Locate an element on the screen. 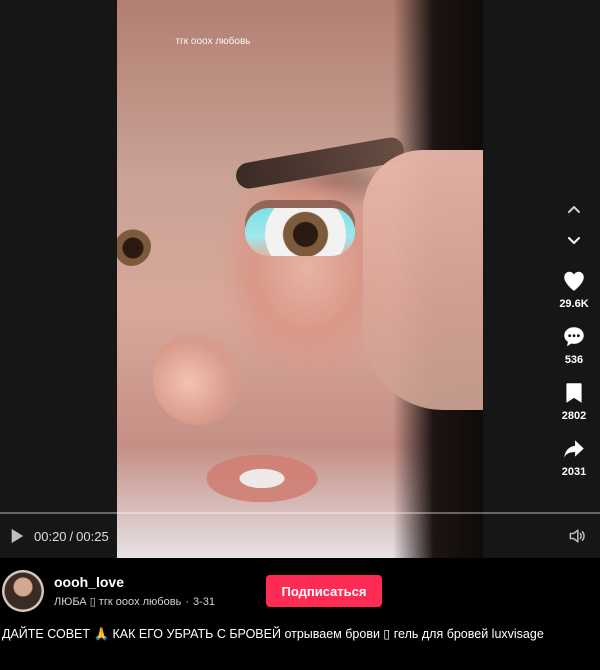 The image size is (600, 670). previous-video-button is located at coordinates (574, 210).